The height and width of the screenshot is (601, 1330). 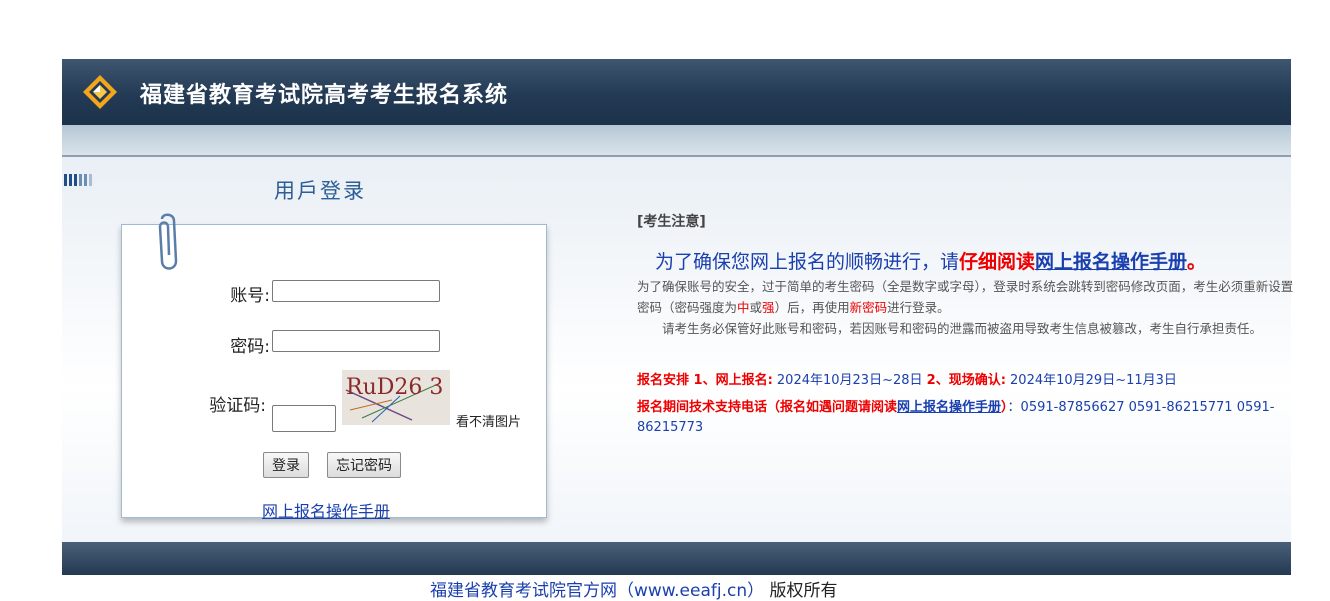 I want to click on refresh-captcha-link: 看不清图片, so click(x=488, y=420).